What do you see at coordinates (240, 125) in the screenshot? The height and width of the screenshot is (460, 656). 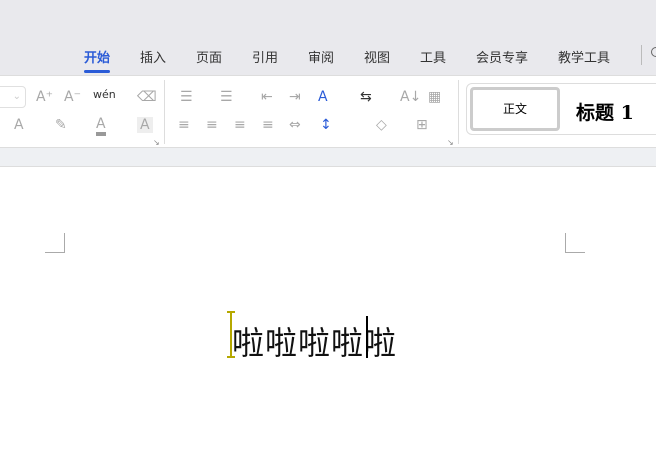 I see `align-right-icon: ≡` at bounding box center [240, 125].